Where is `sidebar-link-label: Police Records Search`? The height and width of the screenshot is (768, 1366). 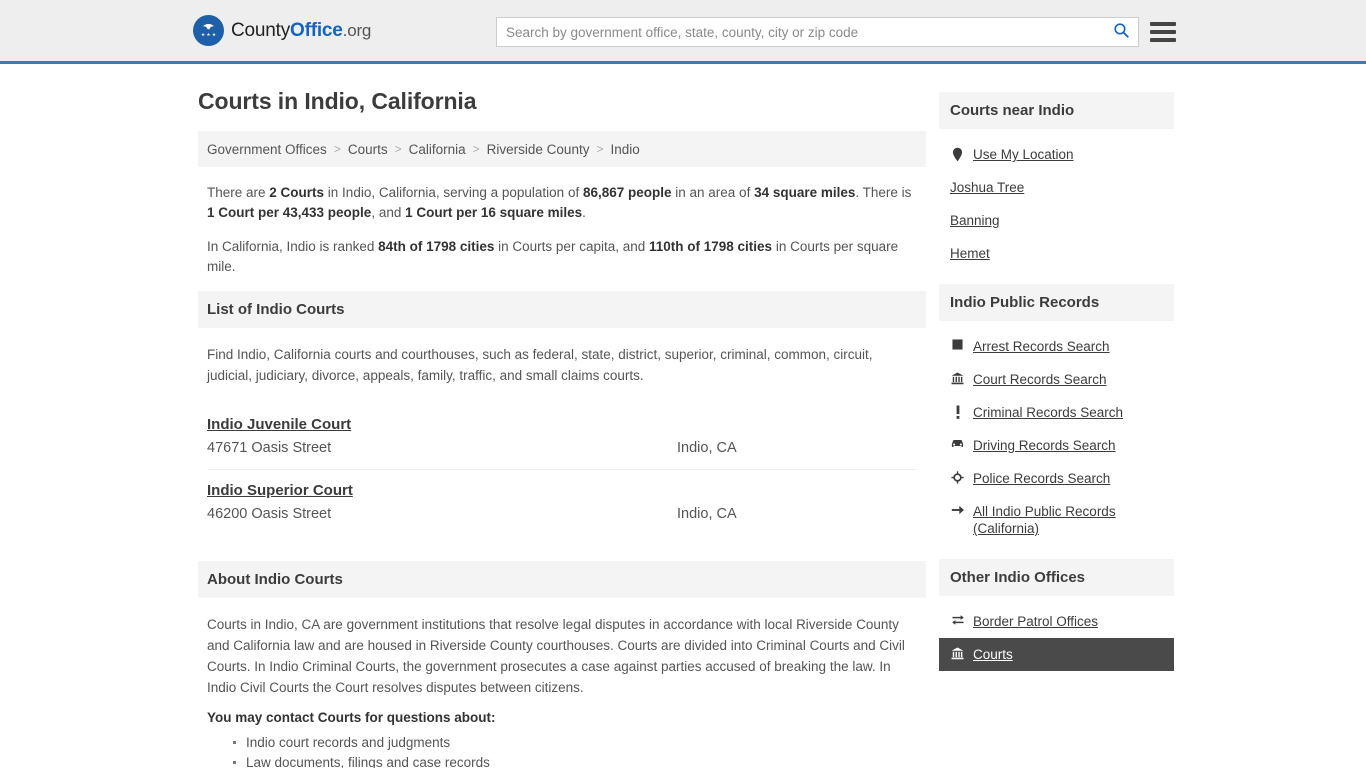 sidebar-link-label: Police Records Search is located at coordinates (1042, 478).